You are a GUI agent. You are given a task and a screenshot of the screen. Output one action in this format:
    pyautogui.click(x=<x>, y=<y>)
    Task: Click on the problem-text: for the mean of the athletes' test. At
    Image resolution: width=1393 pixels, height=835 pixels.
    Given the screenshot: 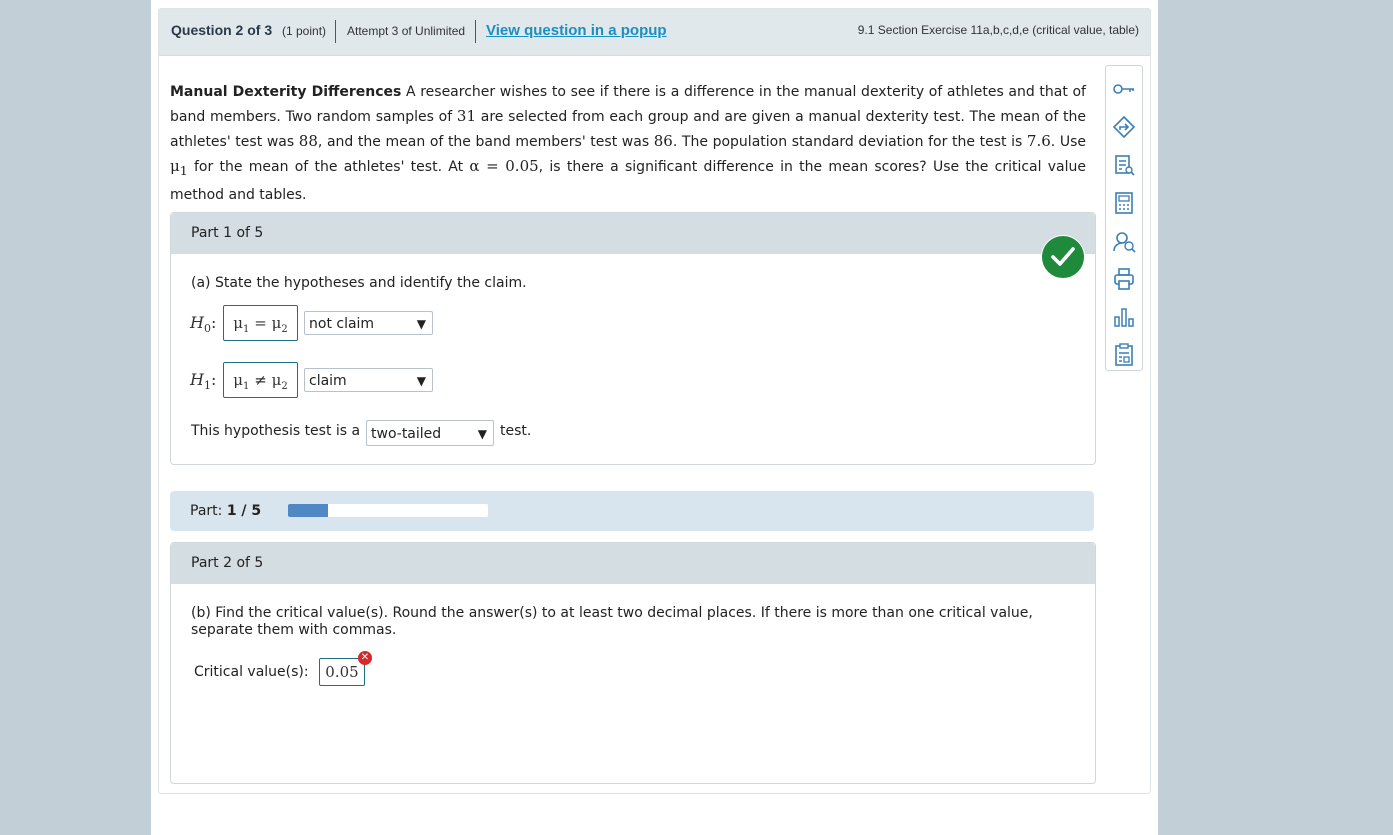 What is the action you would take?
    pyautogui.click(x=328, y=167)
    